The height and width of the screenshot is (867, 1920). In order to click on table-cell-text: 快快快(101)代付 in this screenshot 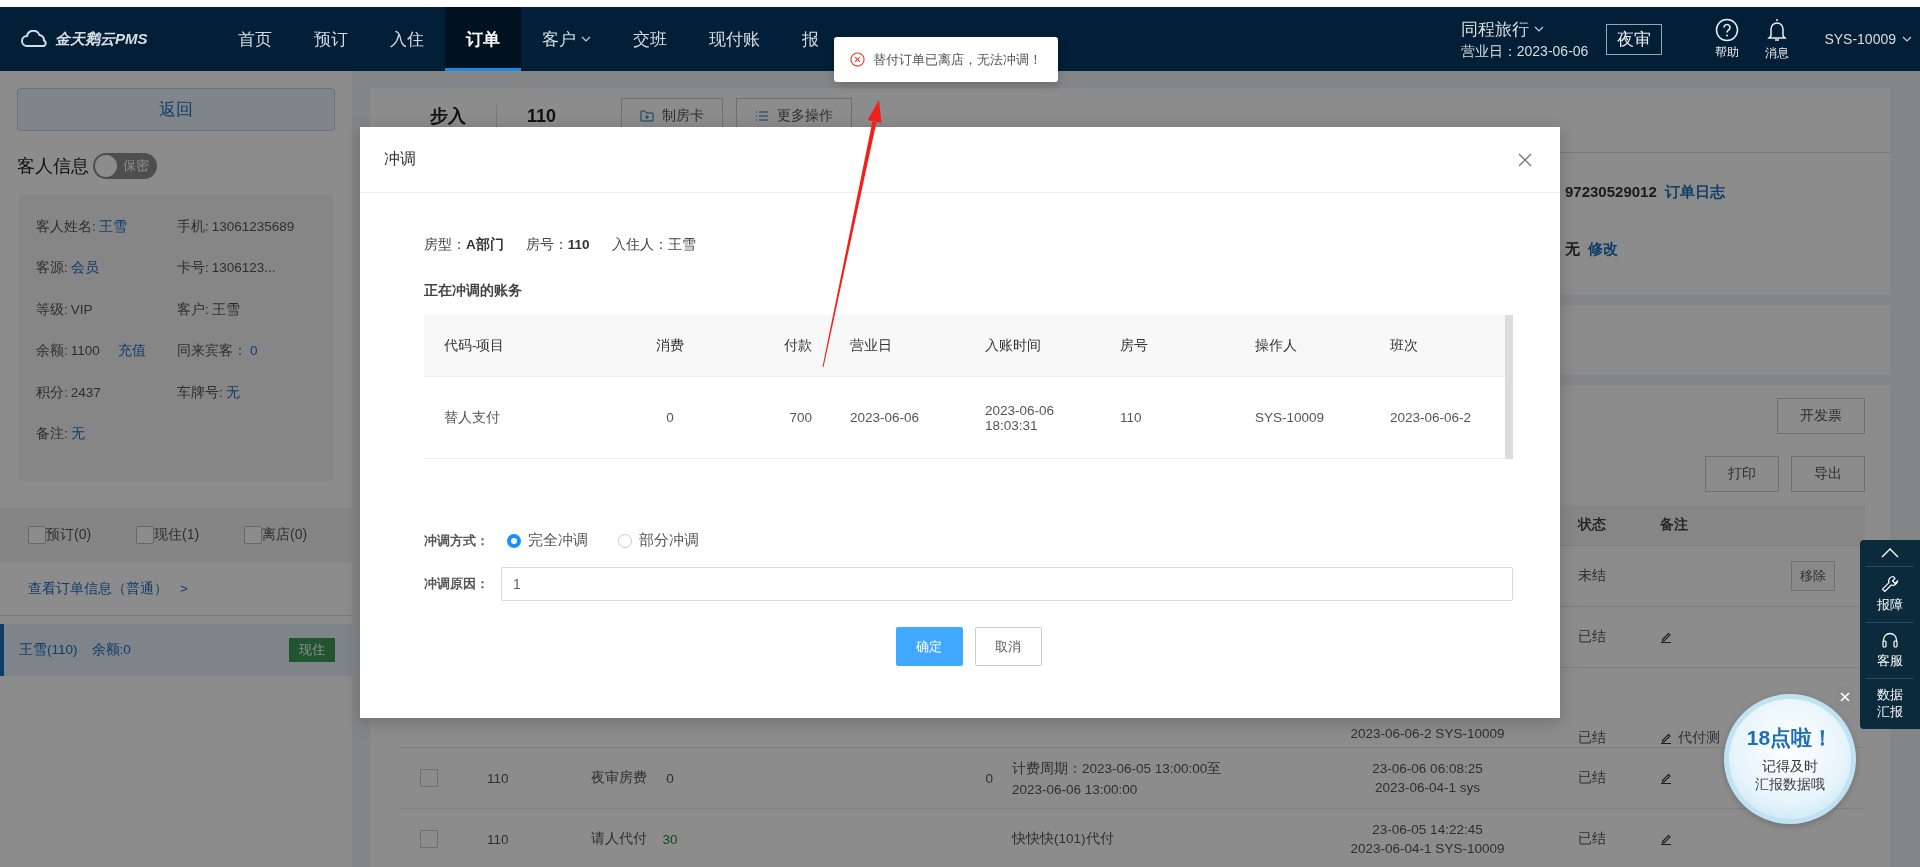, I will do `click(1063, 839)`.